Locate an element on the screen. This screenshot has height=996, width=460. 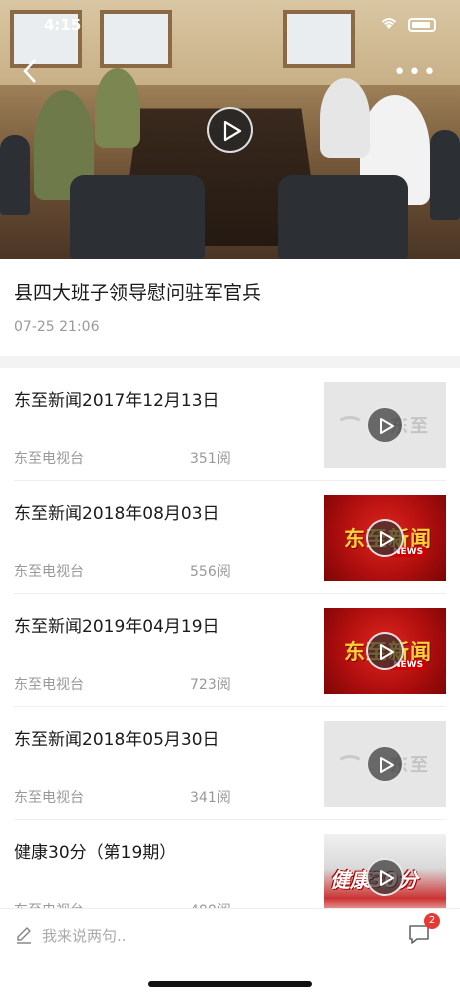
more-dots-icon: ••• is located at coordinates (415, 73).